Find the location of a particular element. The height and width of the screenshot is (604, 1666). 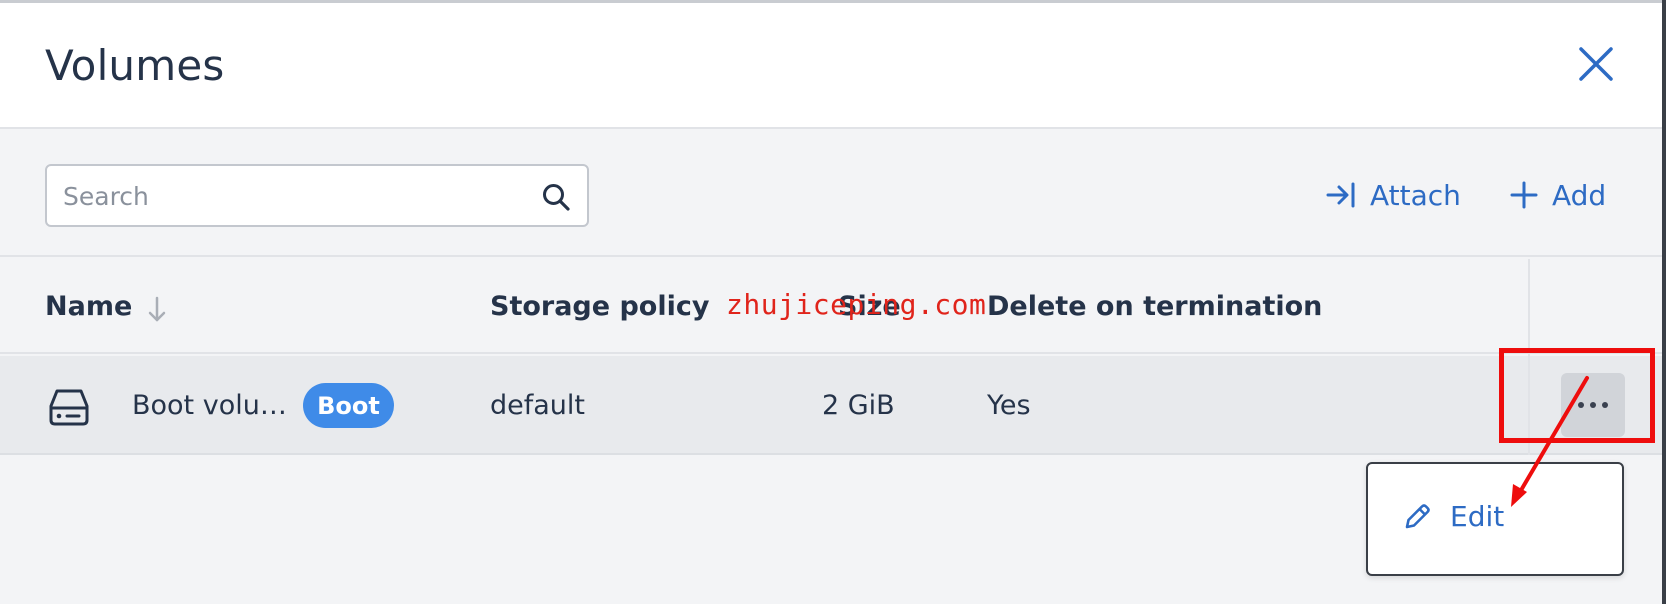

close-icon is located at coordinates (1596, 64).